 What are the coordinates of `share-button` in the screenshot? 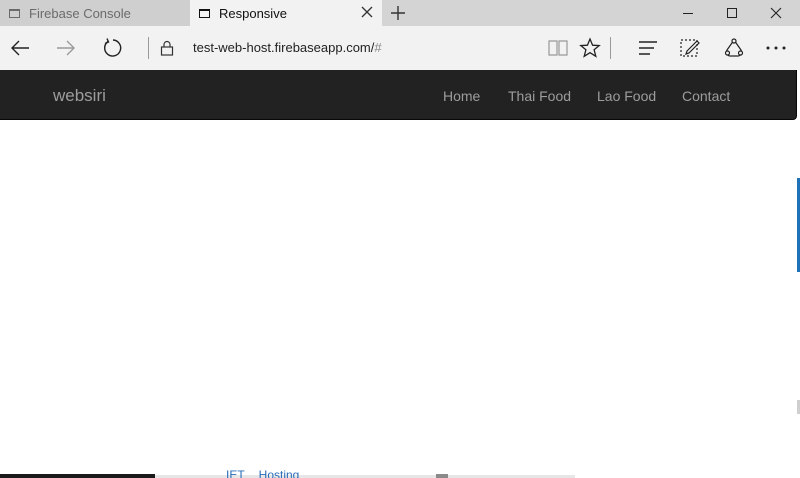 It's located at (734, 48).